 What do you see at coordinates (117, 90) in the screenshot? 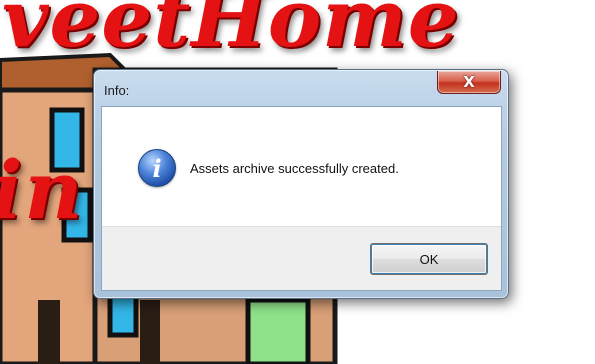
I see `dialog-title: Info:` at bounding box center [117, 90].